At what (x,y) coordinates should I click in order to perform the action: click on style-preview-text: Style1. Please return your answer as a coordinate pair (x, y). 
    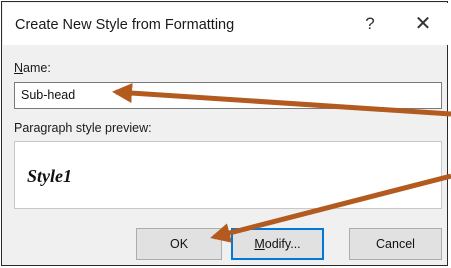
    Looking at the image, I should click on (49, 176).